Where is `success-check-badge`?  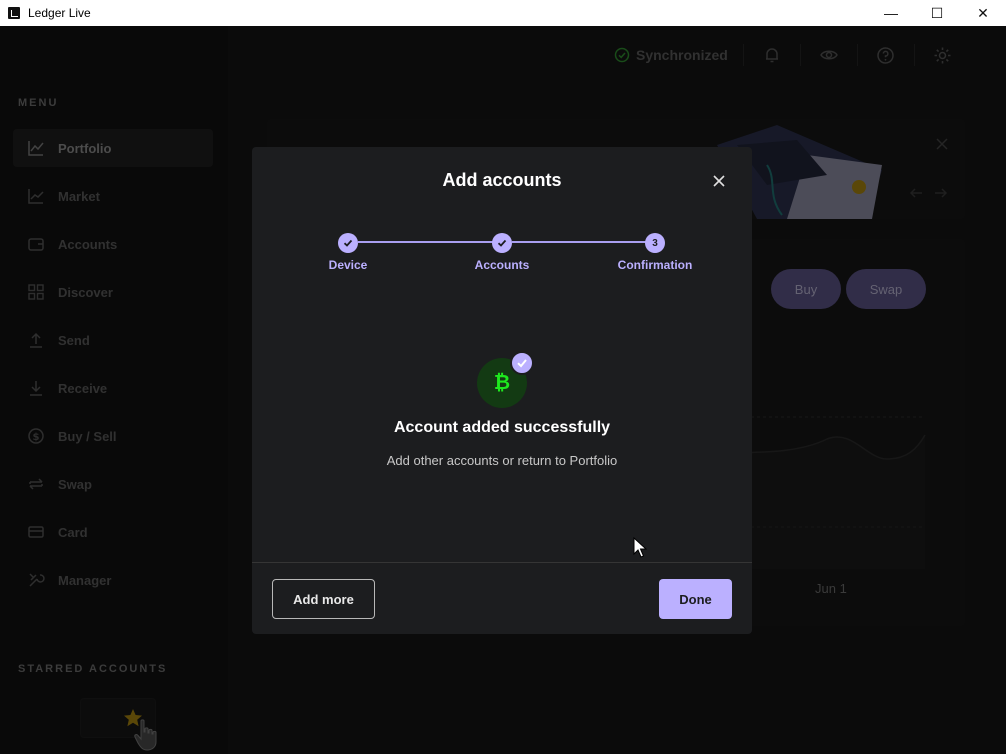
success-check-badge is located at coordinates (522, 363).